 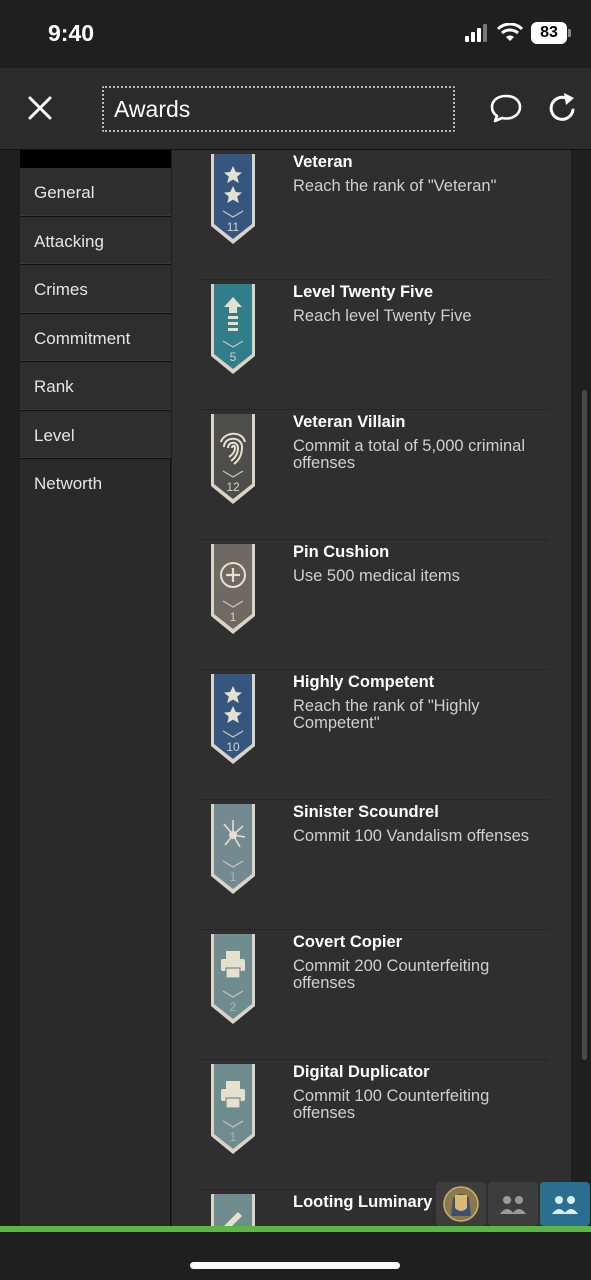 I want to click on pharaoh-avatar-button, so click(x=461, y=1204).